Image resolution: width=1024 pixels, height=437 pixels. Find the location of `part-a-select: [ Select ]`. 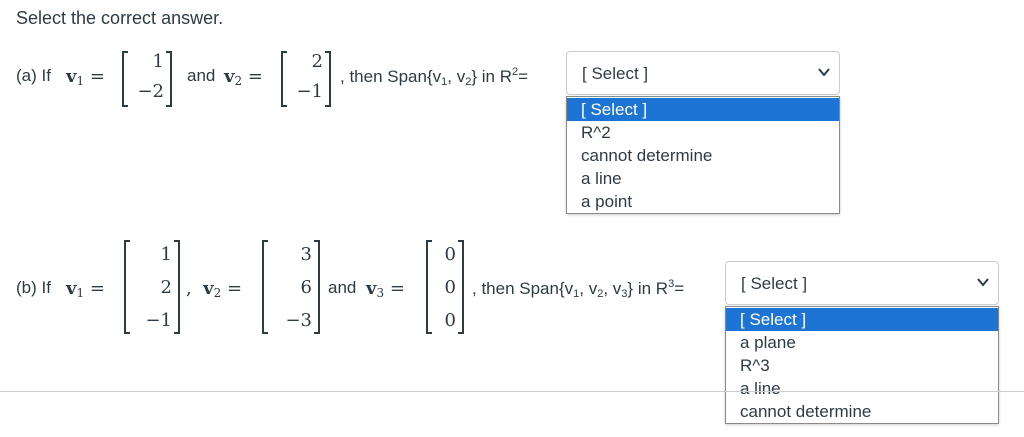

part-a-select: [ Select ] is located at coordinates (703, 73).